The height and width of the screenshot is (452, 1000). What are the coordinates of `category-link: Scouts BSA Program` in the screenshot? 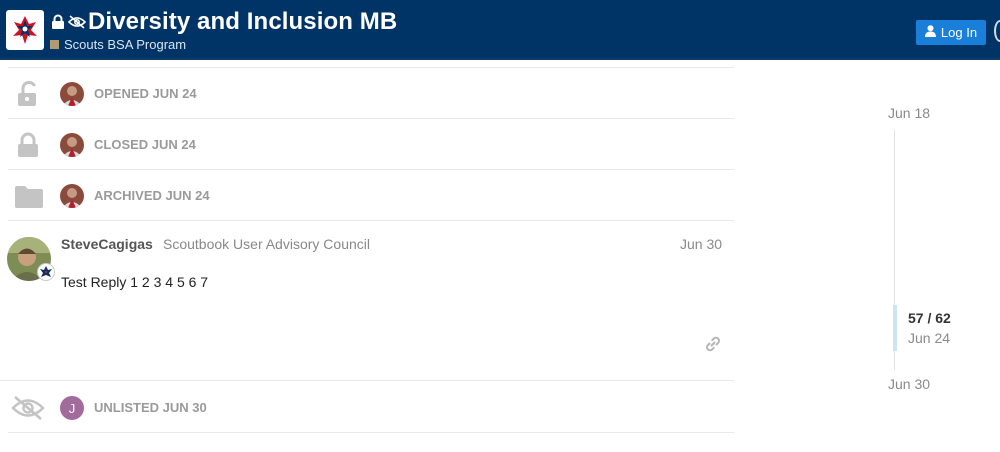 It's located at (118, 44).